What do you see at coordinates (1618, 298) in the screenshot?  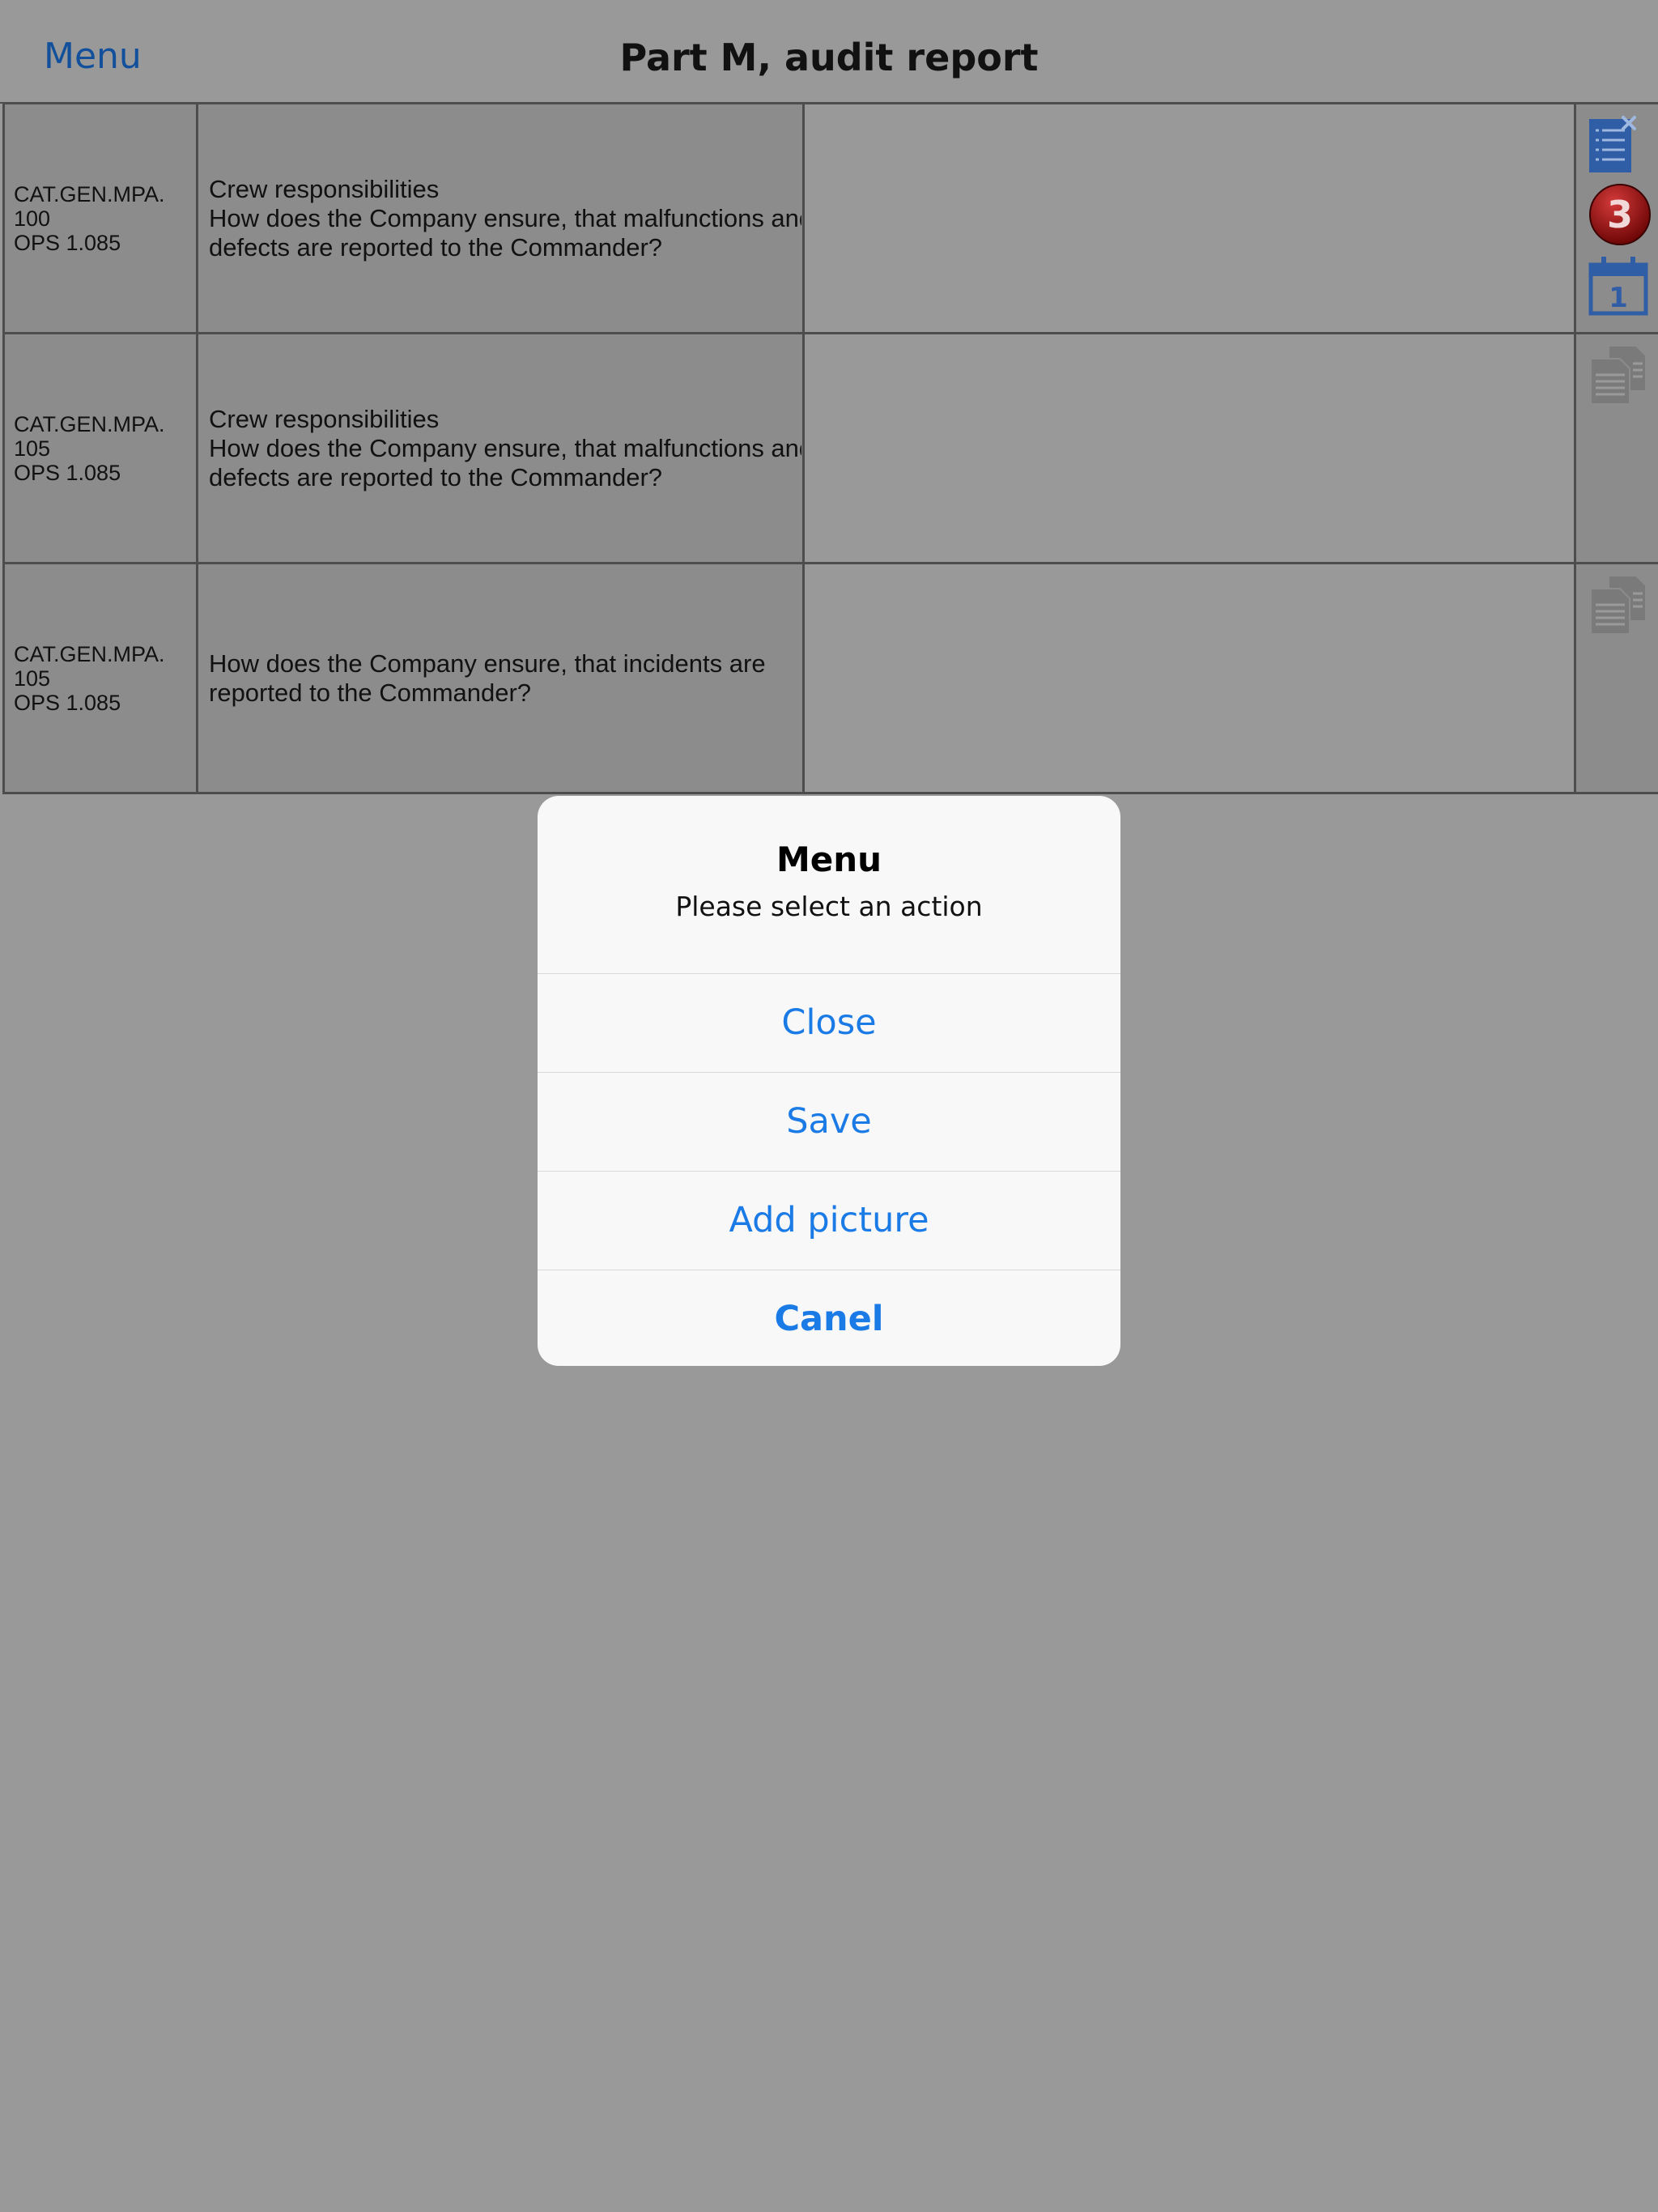 I see `calendar-day: 1` at bounding box center [1618, 298].